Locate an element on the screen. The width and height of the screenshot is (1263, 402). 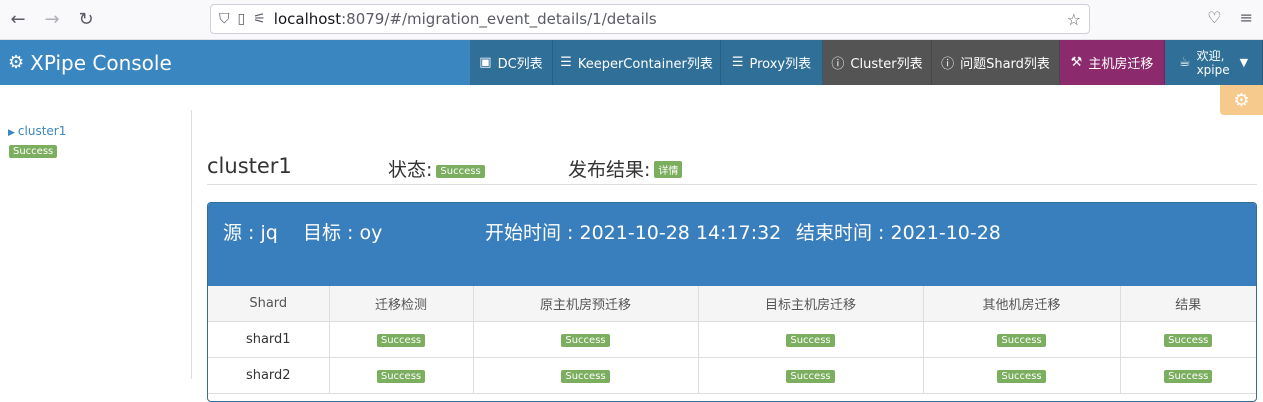
nav-label: 问题Shard列表 is located at coordinates (1005, 64).